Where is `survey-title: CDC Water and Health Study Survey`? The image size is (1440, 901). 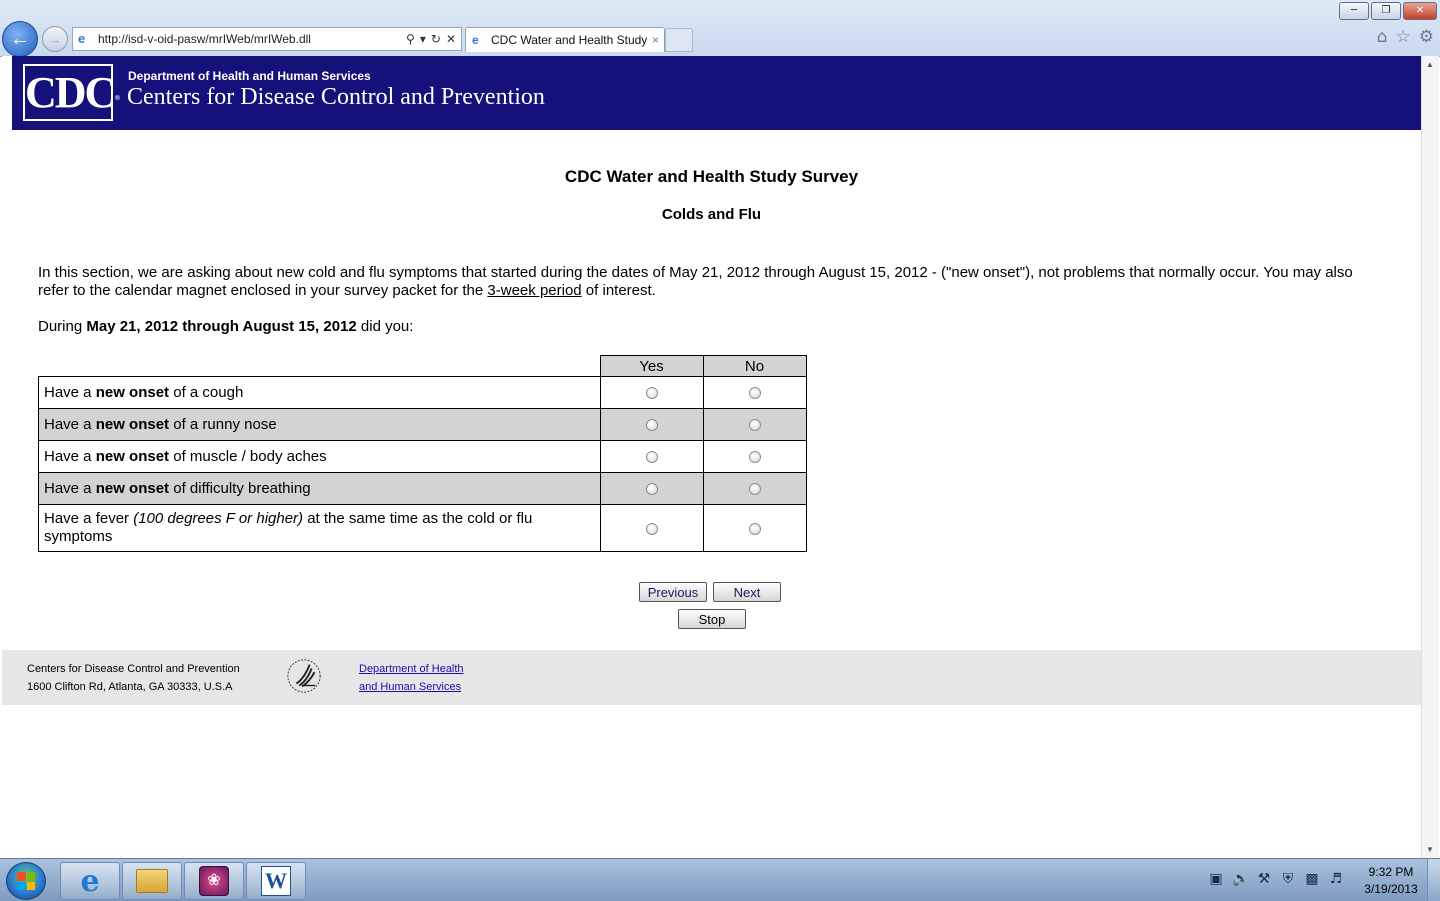 survey-title: CDC Water and Health Study Survey is located at coordinates (711, 176).